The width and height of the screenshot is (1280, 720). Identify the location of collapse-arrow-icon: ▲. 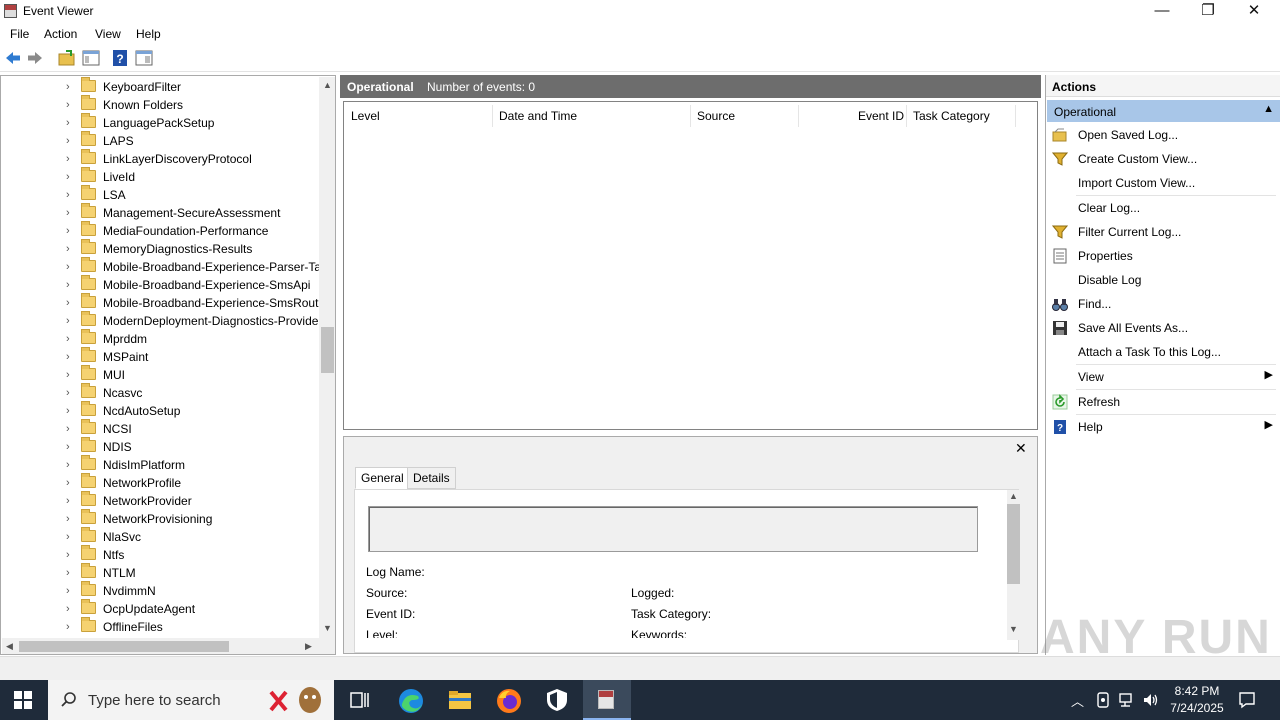
(1268, 109).